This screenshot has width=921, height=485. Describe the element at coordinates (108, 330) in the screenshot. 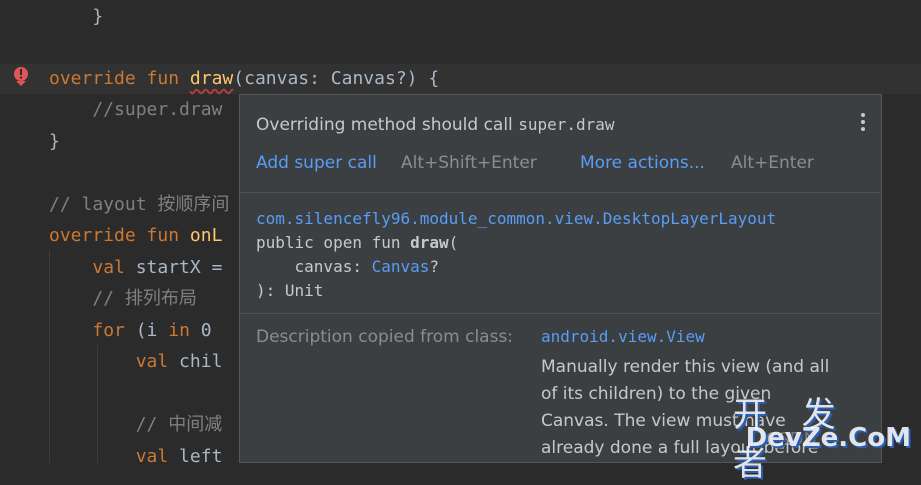

I see `code-token: for` at that location.